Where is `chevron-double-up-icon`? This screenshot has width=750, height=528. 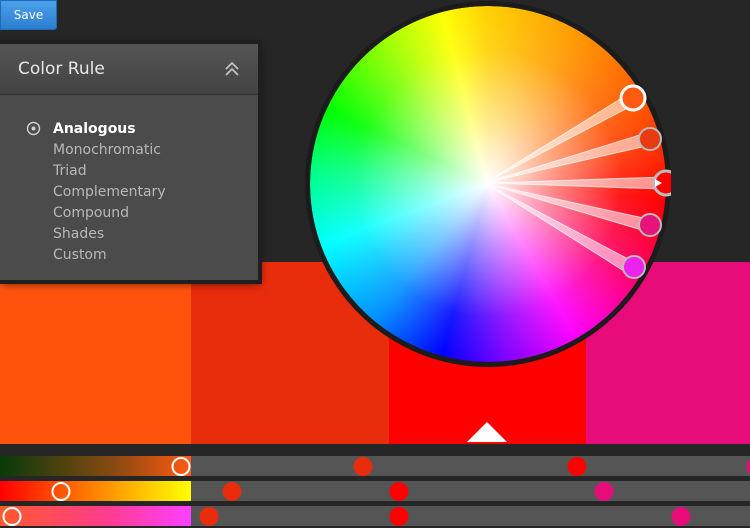
chevron-double-up-icon is located at coordinates (232, 69).